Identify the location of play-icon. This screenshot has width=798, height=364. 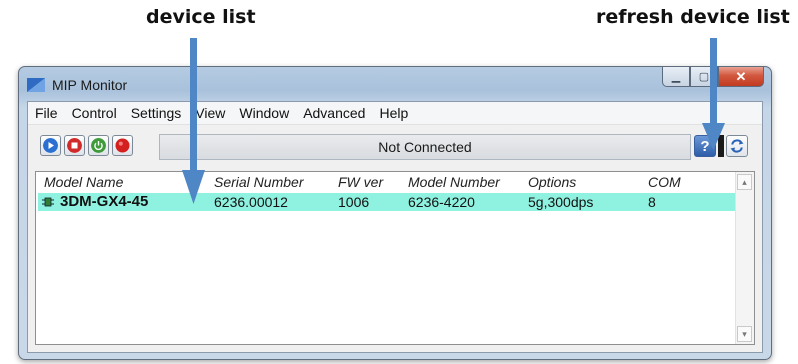
(50, 145).